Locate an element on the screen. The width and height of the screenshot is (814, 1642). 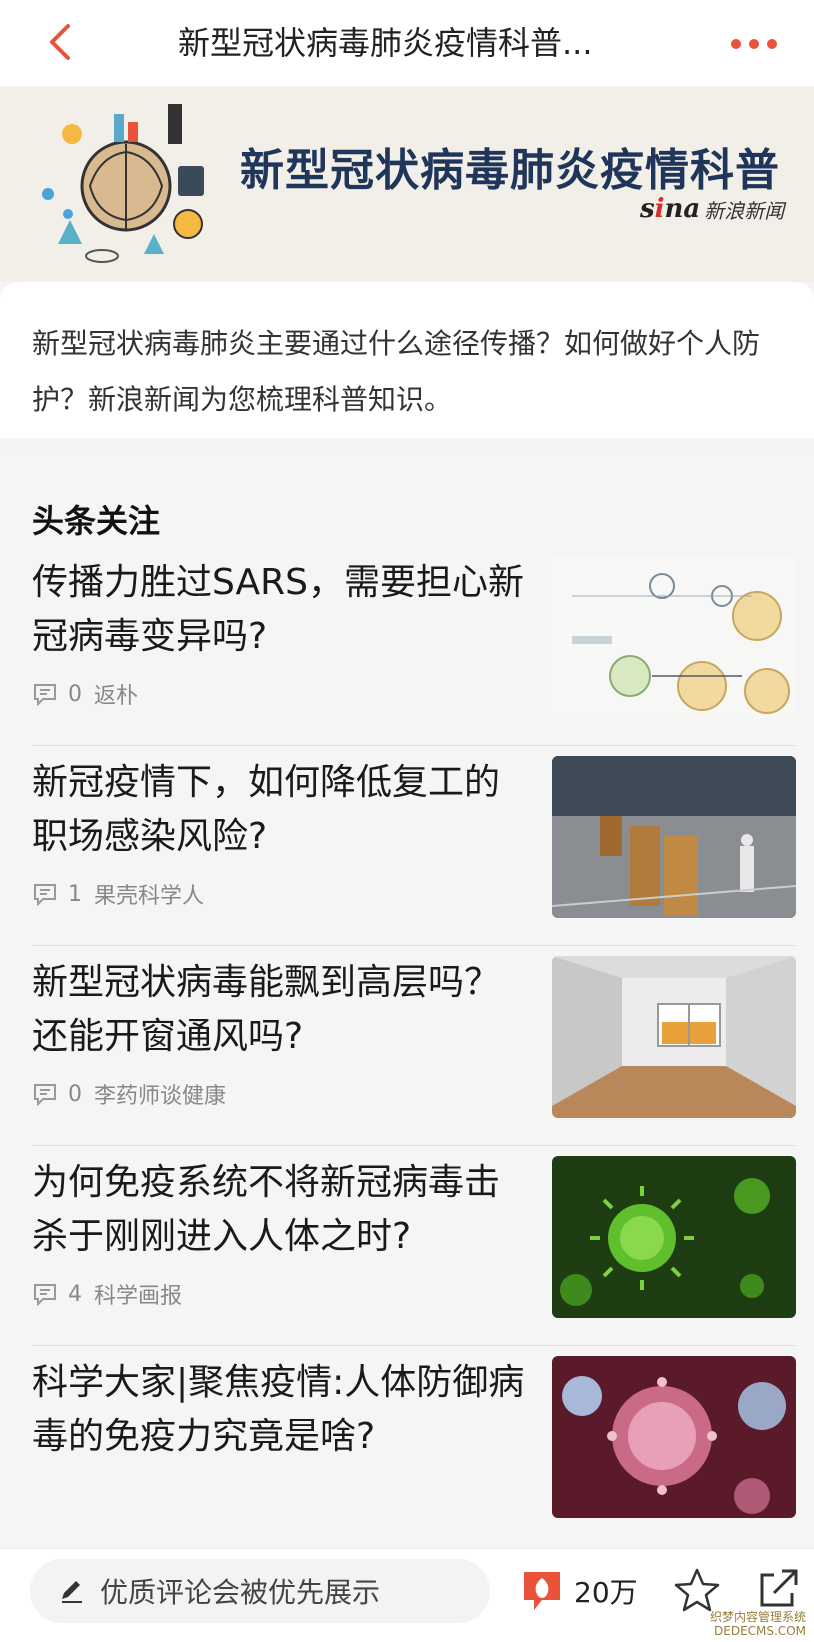
comment-placeholder: 优质评论会被优先展示 is located at coordinates (240, 1592).